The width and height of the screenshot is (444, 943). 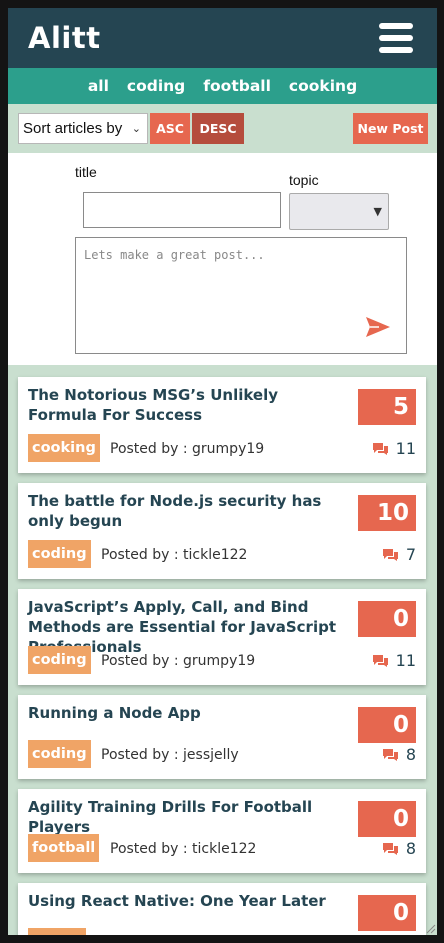 I want to click on article-title: Running a Node App, so click(x=187, y=713).